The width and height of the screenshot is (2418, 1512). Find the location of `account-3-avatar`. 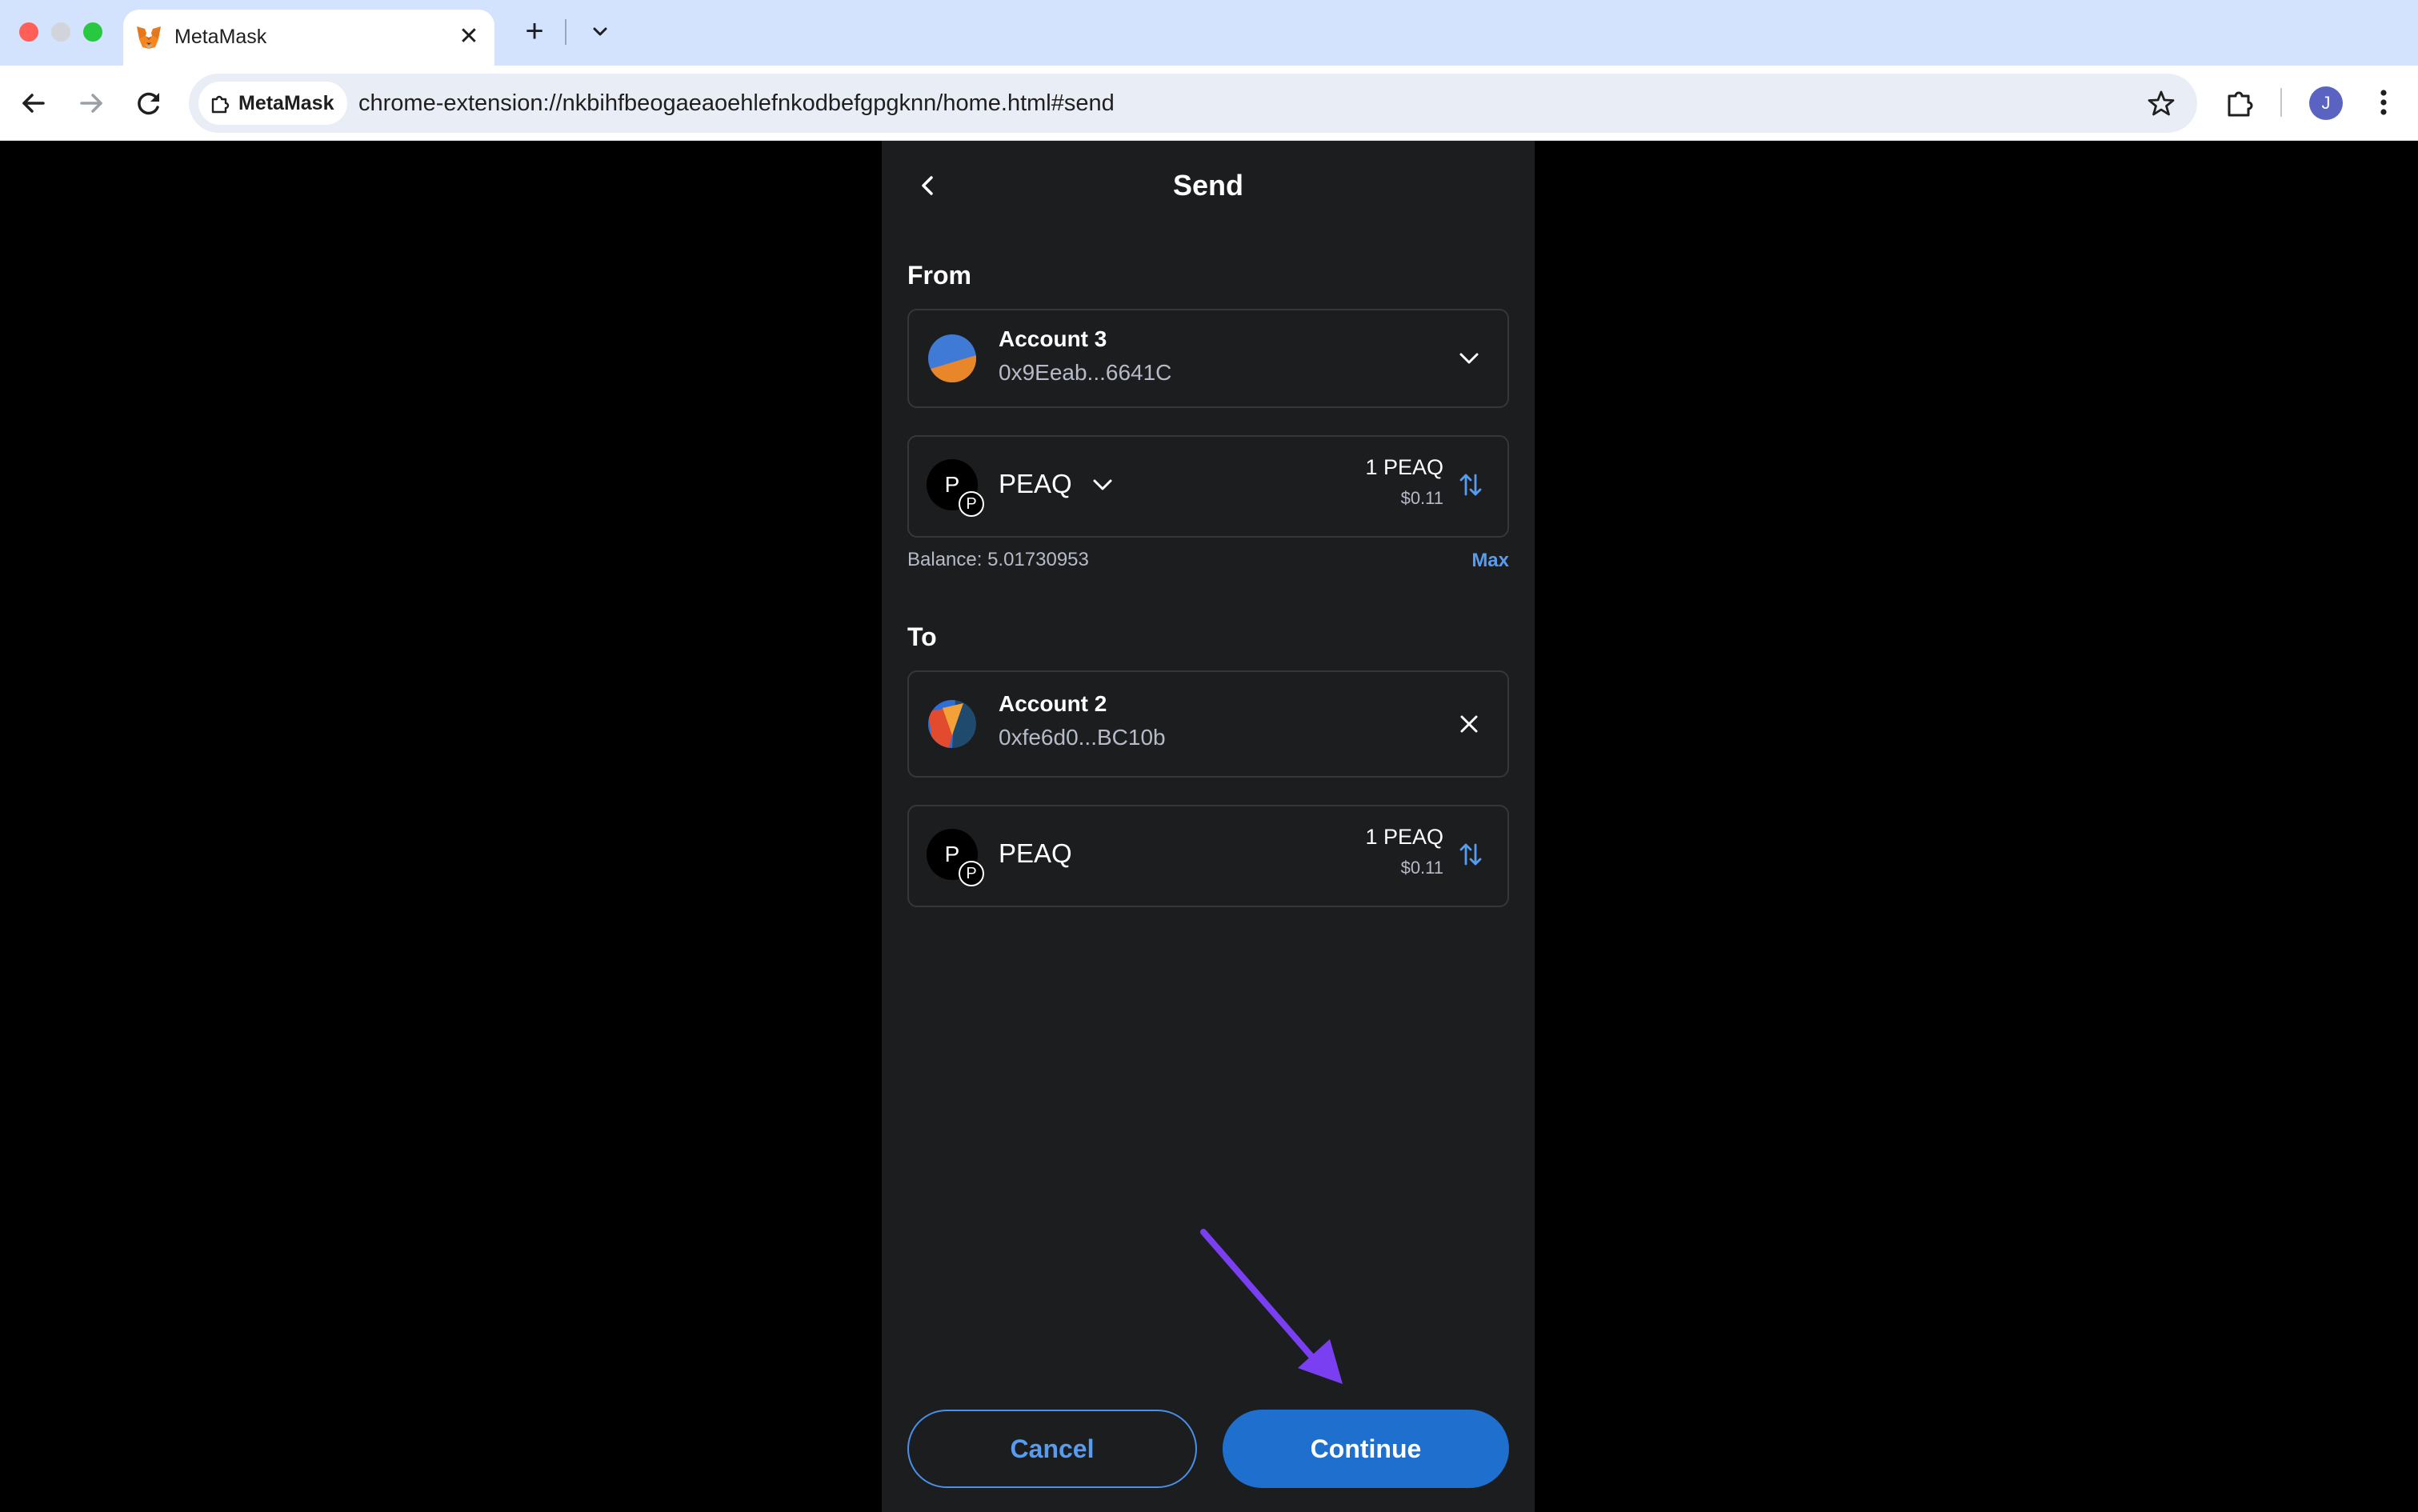

account-3-avatar is located at coordinates (952, 358).